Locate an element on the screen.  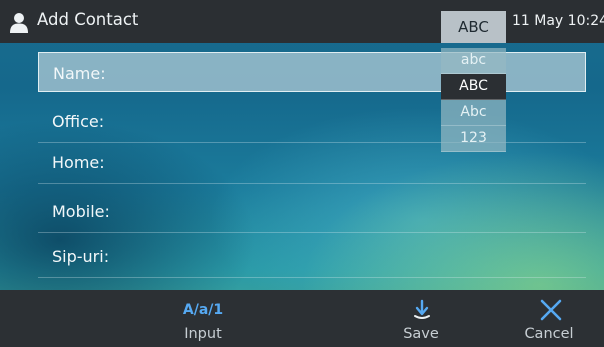
input-mode-menu: abc ABC Abc 123 is located at coordinates (473, 100).